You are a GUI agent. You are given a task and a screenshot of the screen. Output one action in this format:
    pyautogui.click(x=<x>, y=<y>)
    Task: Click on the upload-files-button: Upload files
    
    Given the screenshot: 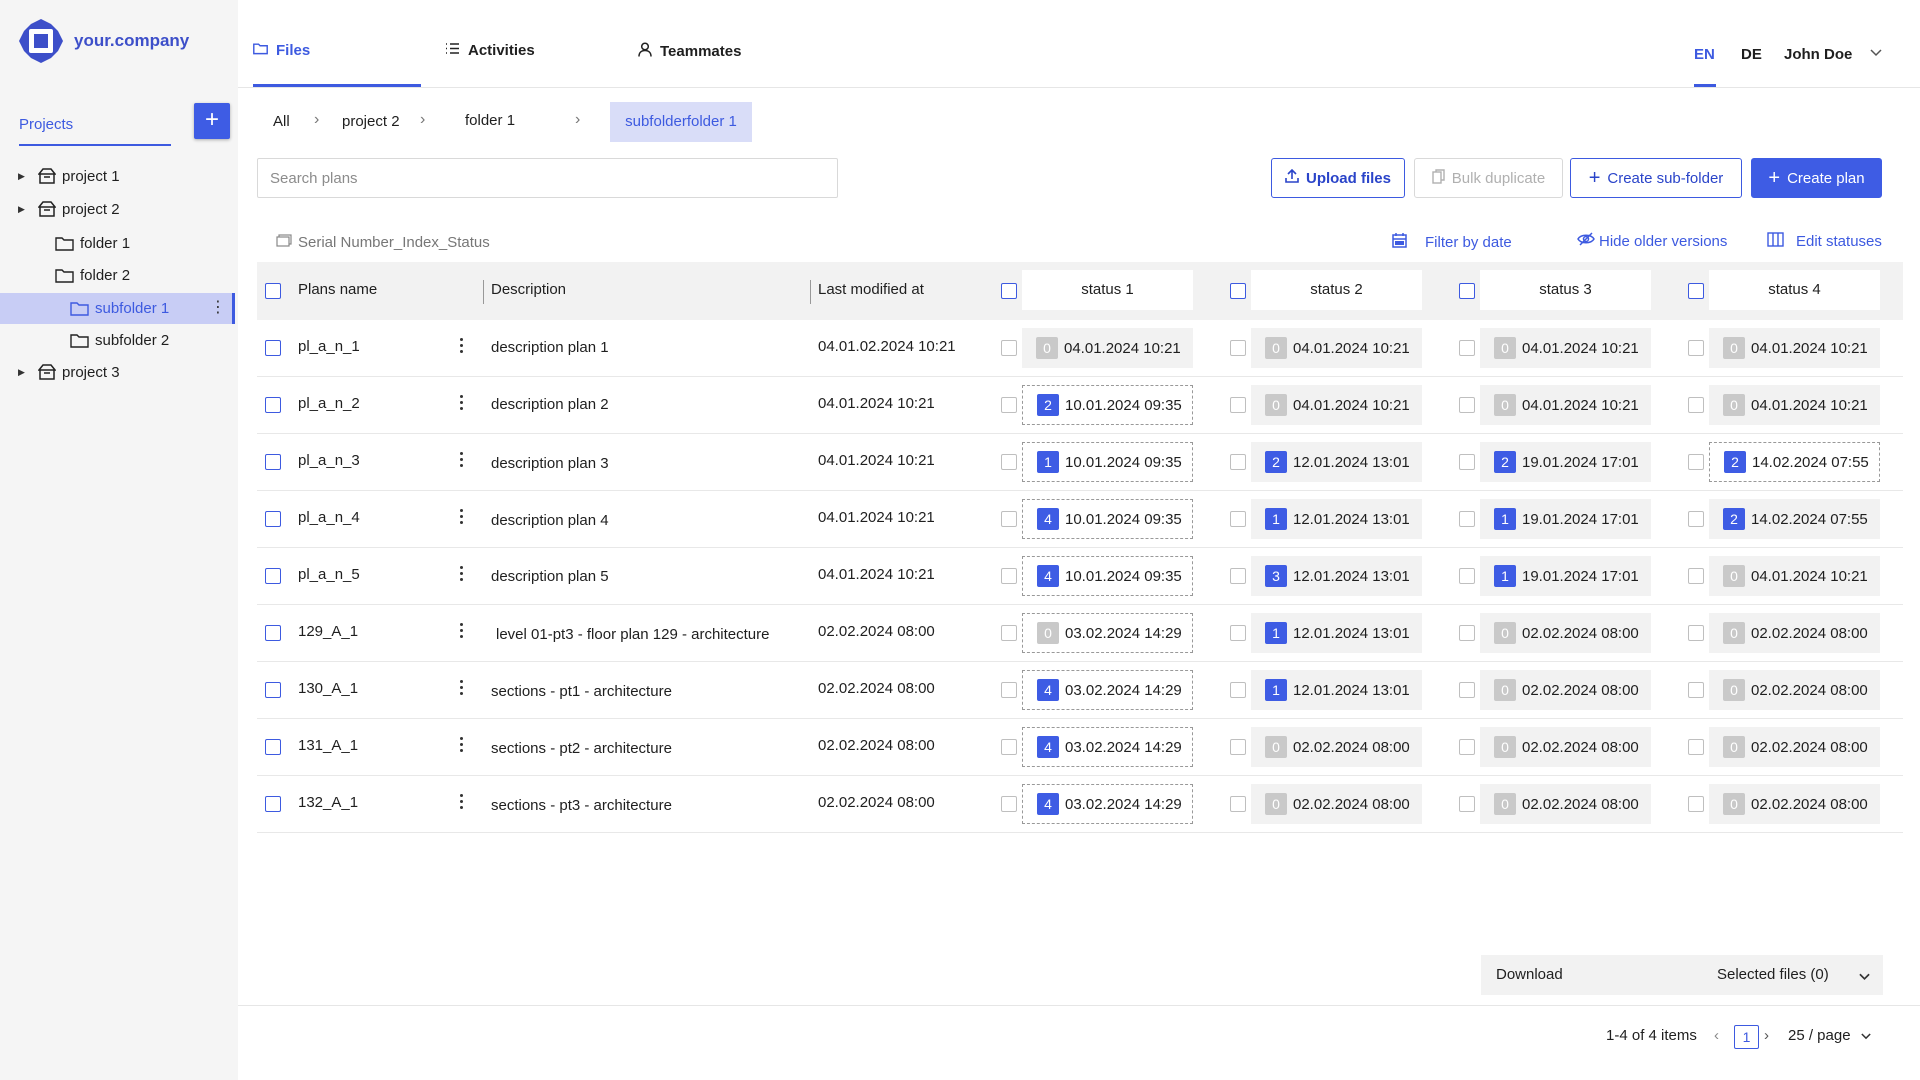 What is the action you would take?
    pyautogui.click(x=1338, y=178)
    